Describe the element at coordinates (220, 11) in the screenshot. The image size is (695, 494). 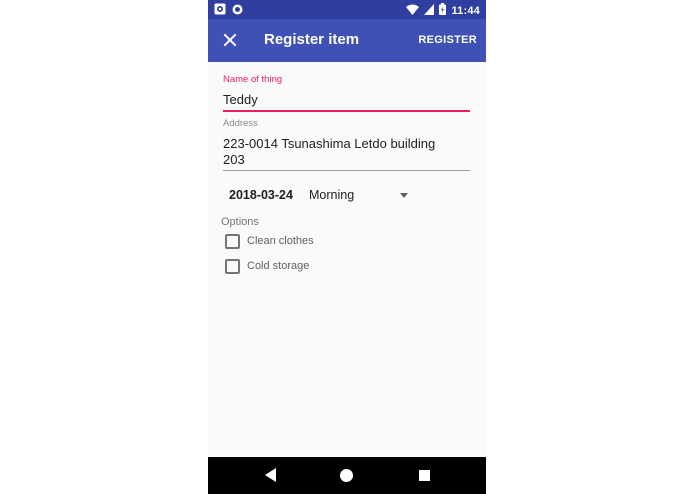
I see `alarm-notification-icon` at that location.